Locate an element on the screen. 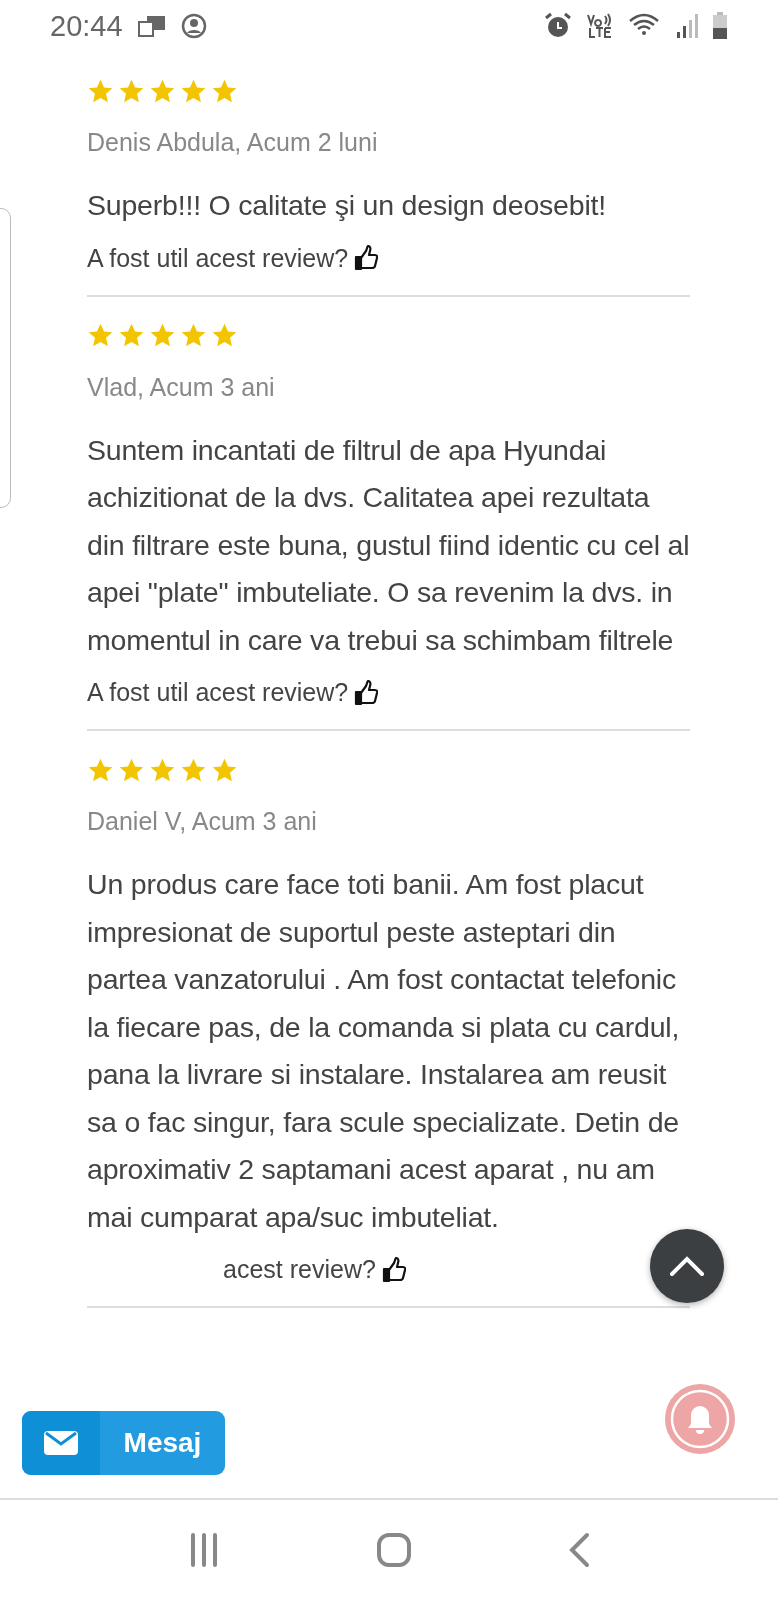 The height and width of the screenshot is (1600, 778). volte-icon is located at coordinates (600, 26).